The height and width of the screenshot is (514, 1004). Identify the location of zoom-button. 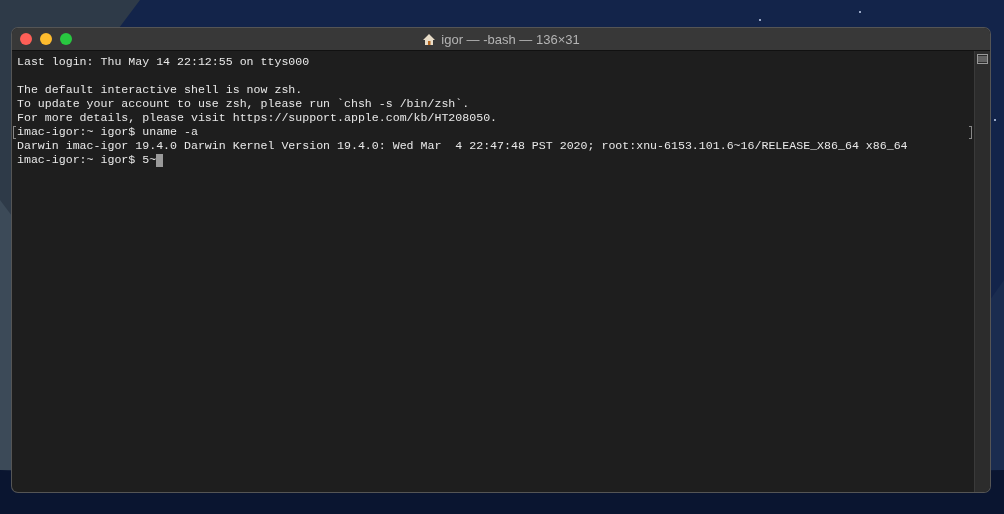
(66, 39).